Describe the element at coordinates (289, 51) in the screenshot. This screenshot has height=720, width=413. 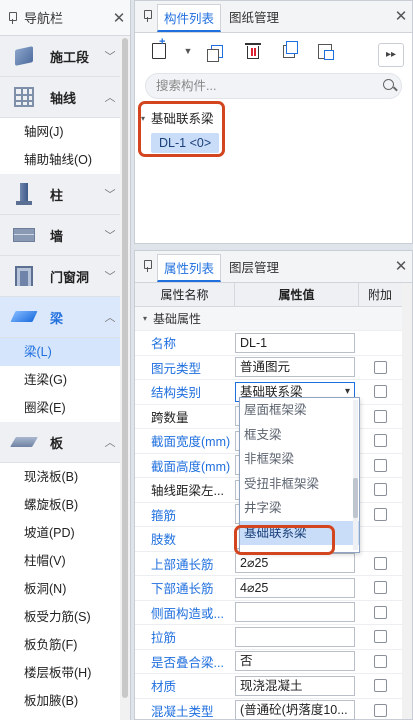
I see `duplicate-layer-button` at that location.